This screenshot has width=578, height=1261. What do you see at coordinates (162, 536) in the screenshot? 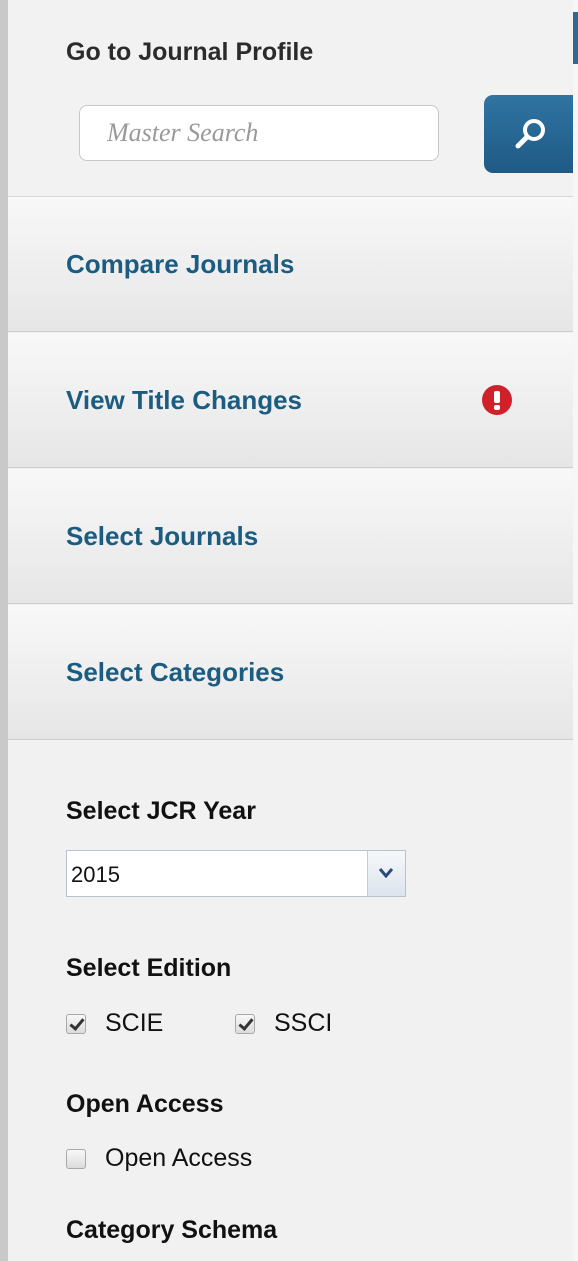
I see `nav-select-journals-label: Select Journals` at bounding box center [162, 536].